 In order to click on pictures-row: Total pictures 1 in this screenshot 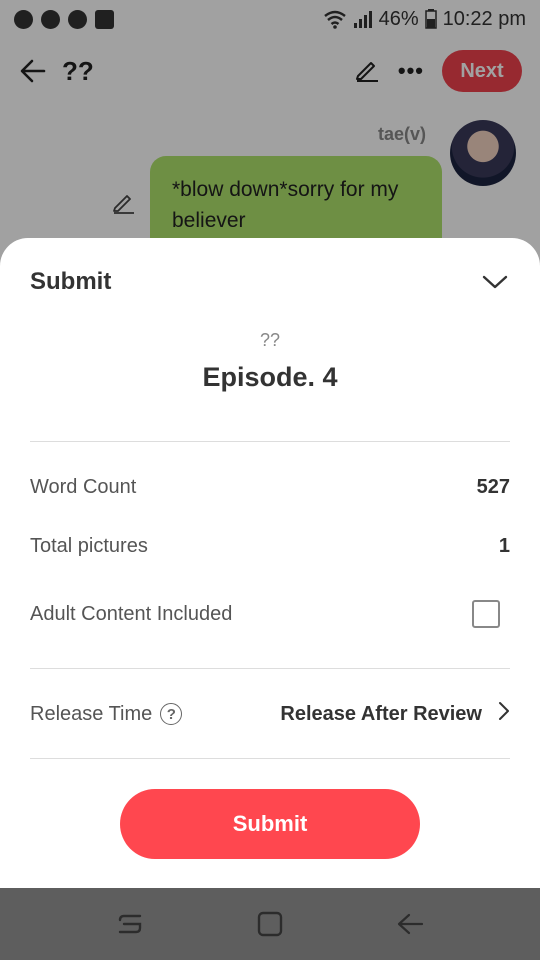, I will do `click(270, 546)`.